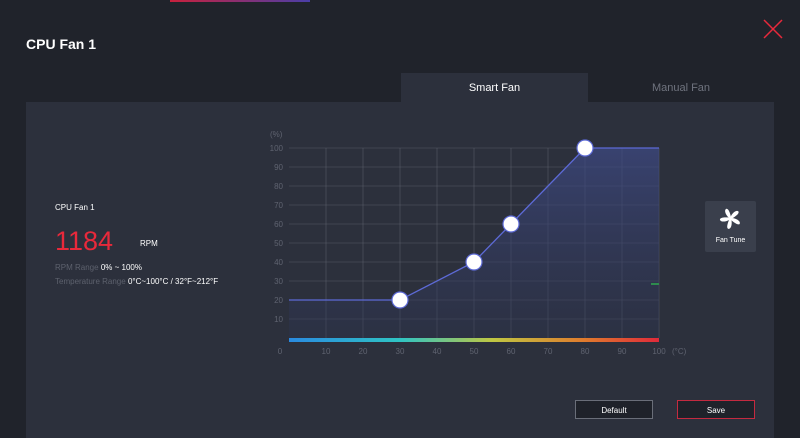  What do you see at coordinates (614, 409) in the screenshot?
I see `default-button: Default` at bounding box center [614, 409].